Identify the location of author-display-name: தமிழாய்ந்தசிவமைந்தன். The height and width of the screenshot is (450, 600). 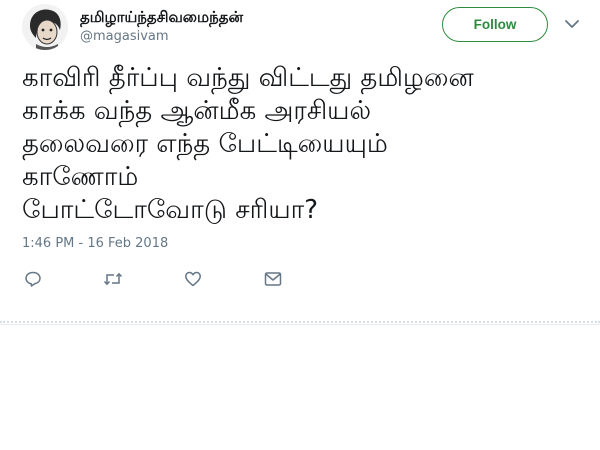
(161, 18).